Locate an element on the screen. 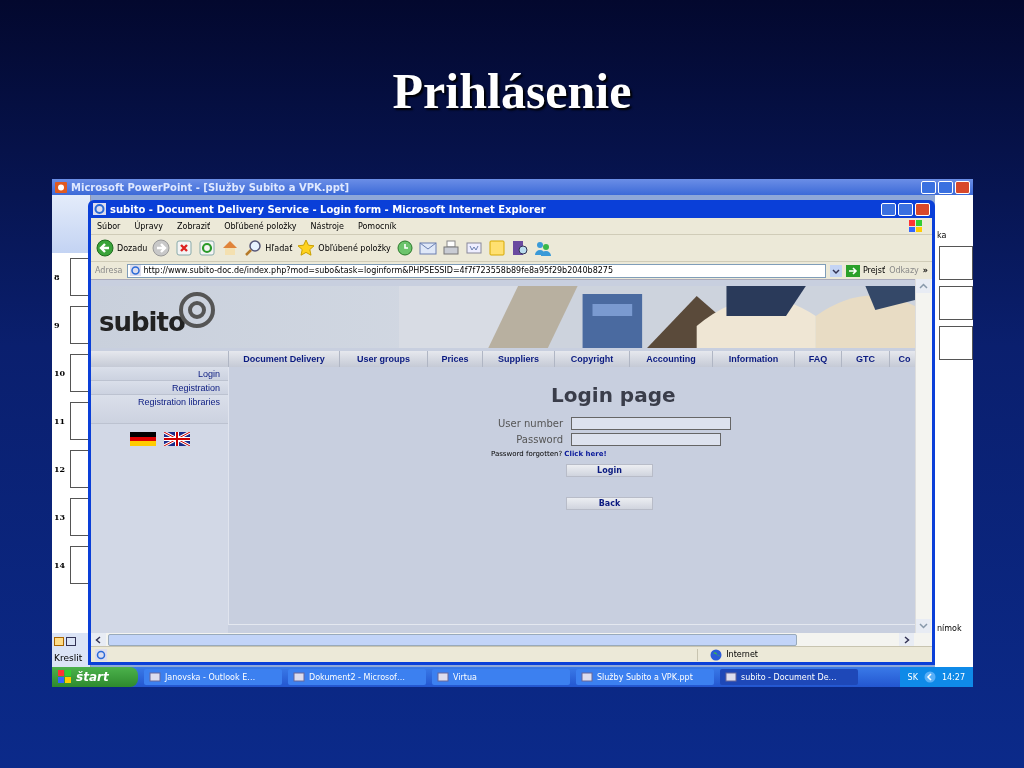 The width and height of the screenshot is (1024, 768). language-indicator: SK is located at coordinates (912, 677).